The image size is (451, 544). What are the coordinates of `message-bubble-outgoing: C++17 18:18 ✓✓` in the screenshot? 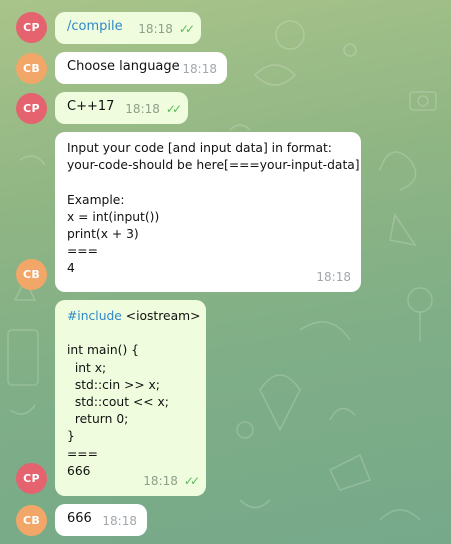 It's located at (121, 108).